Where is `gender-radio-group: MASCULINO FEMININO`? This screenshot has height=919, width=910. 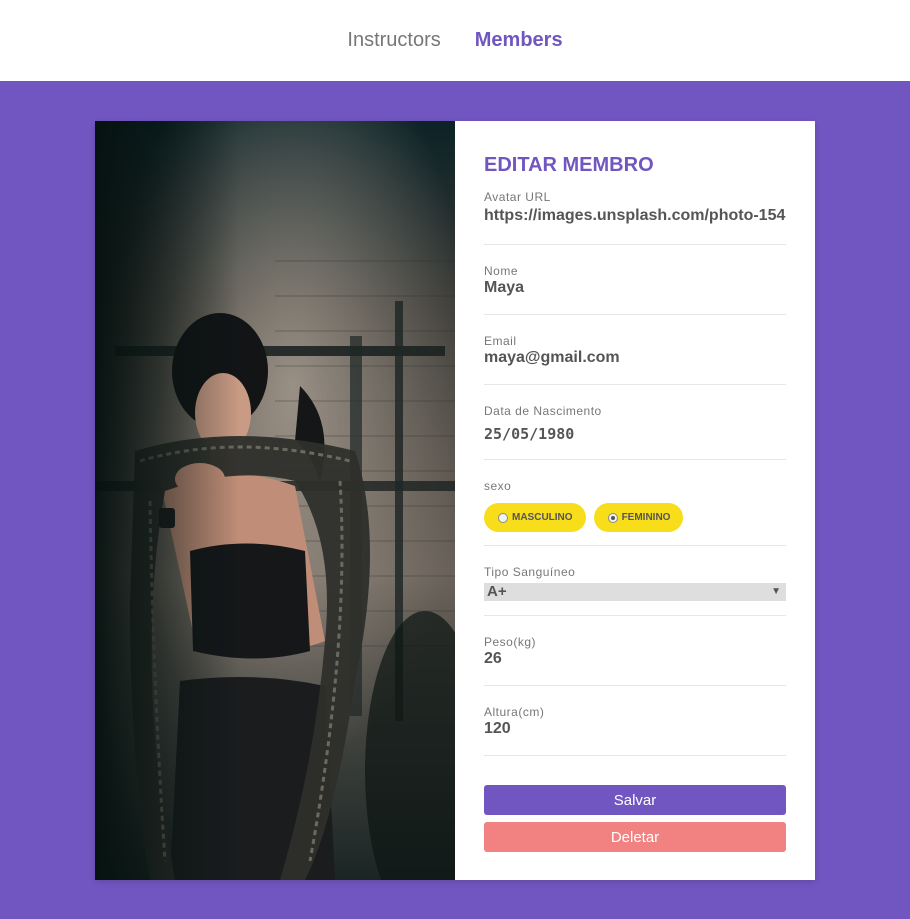
gender-radio-group: MASCULINO FEMININO is located at coordinates (635, 517).